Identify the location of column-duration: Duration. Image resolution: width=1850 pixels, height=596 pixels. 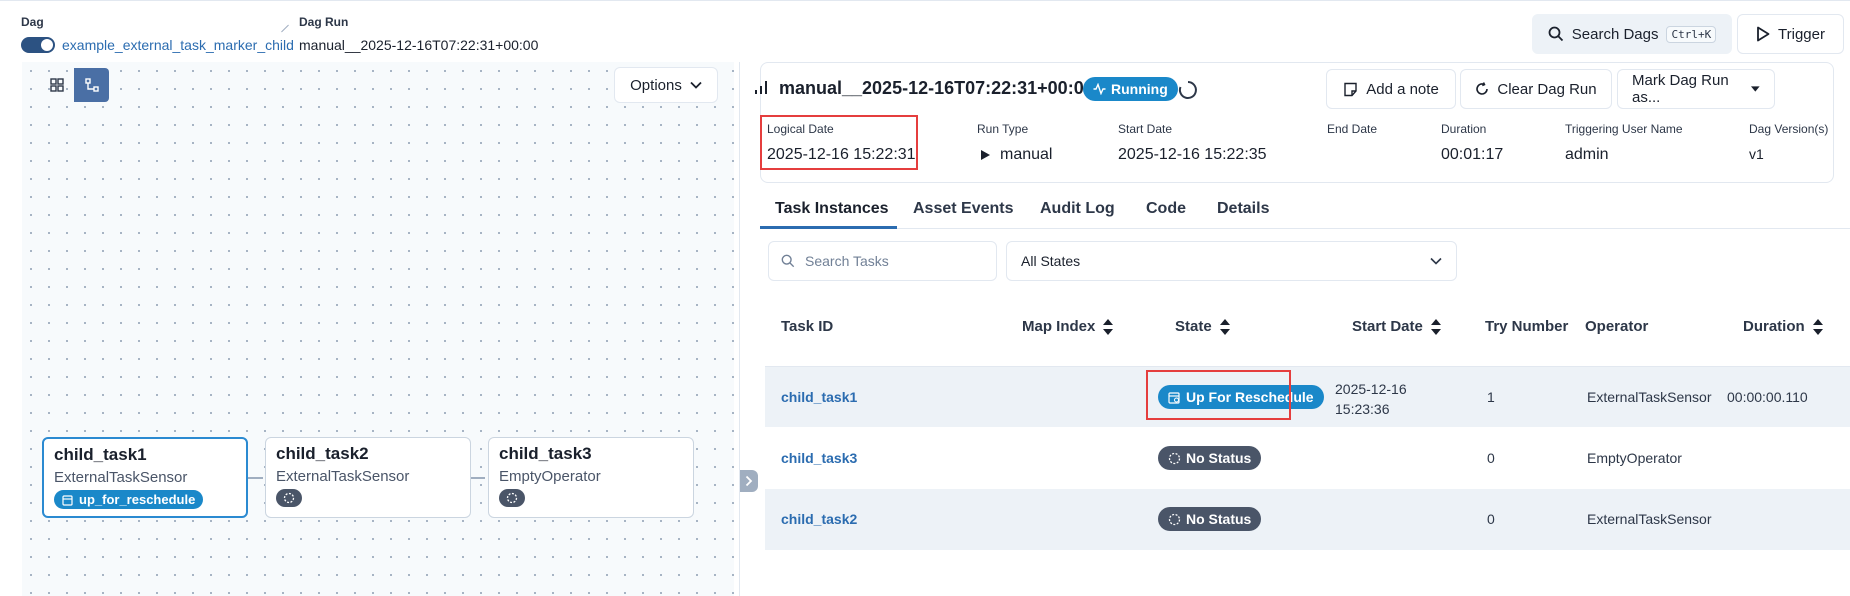
(1783, 326).